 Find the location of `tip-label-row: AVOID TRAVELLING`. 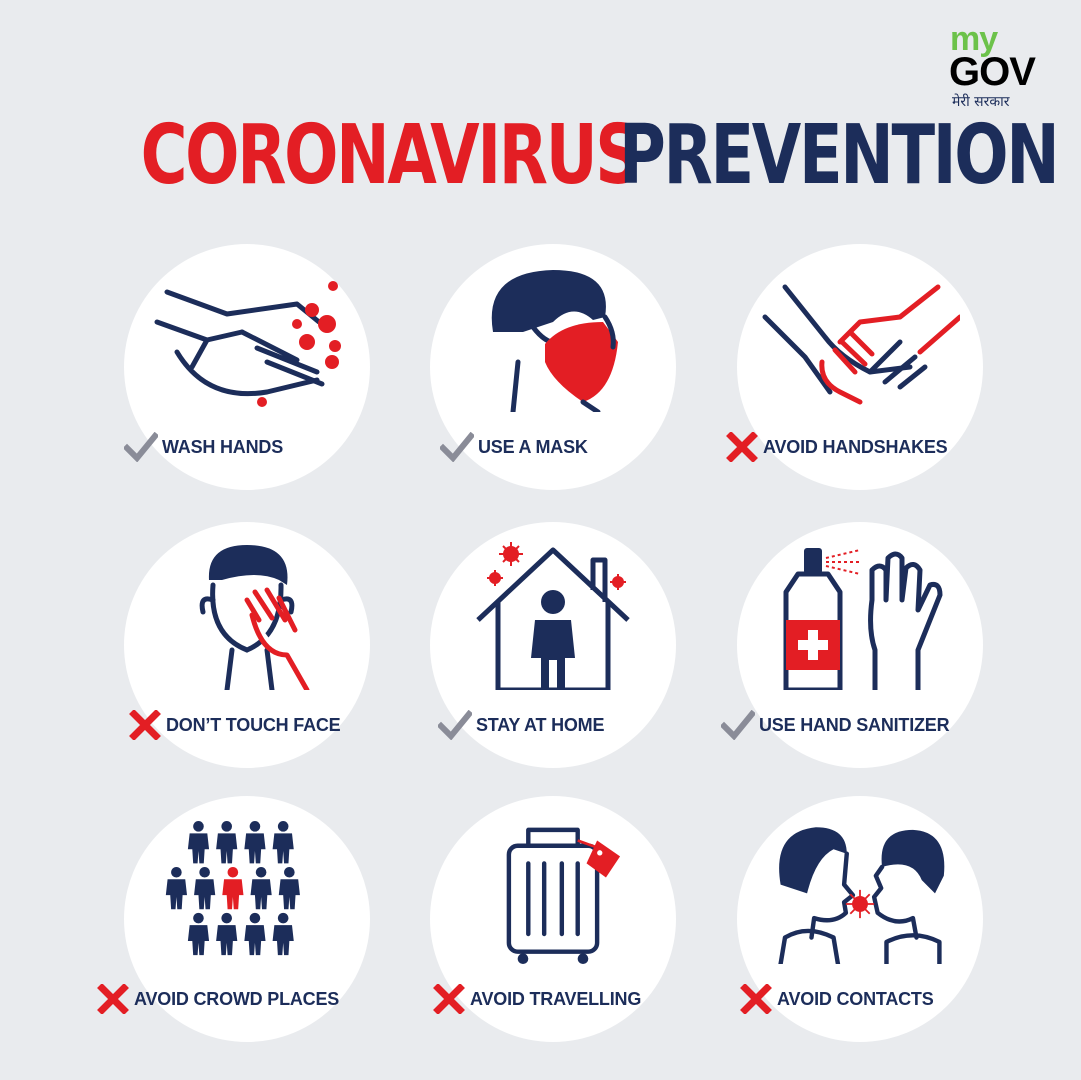

tip-label-row: AVOID TRAVELLING is located at coordinates (536, 999).